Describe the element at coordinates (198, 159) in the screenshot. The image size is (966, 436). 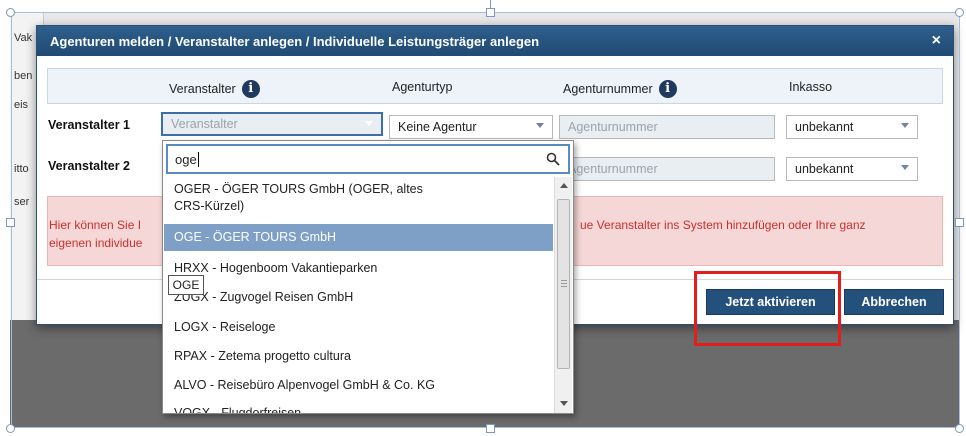
I see `text-cursor` at that location.